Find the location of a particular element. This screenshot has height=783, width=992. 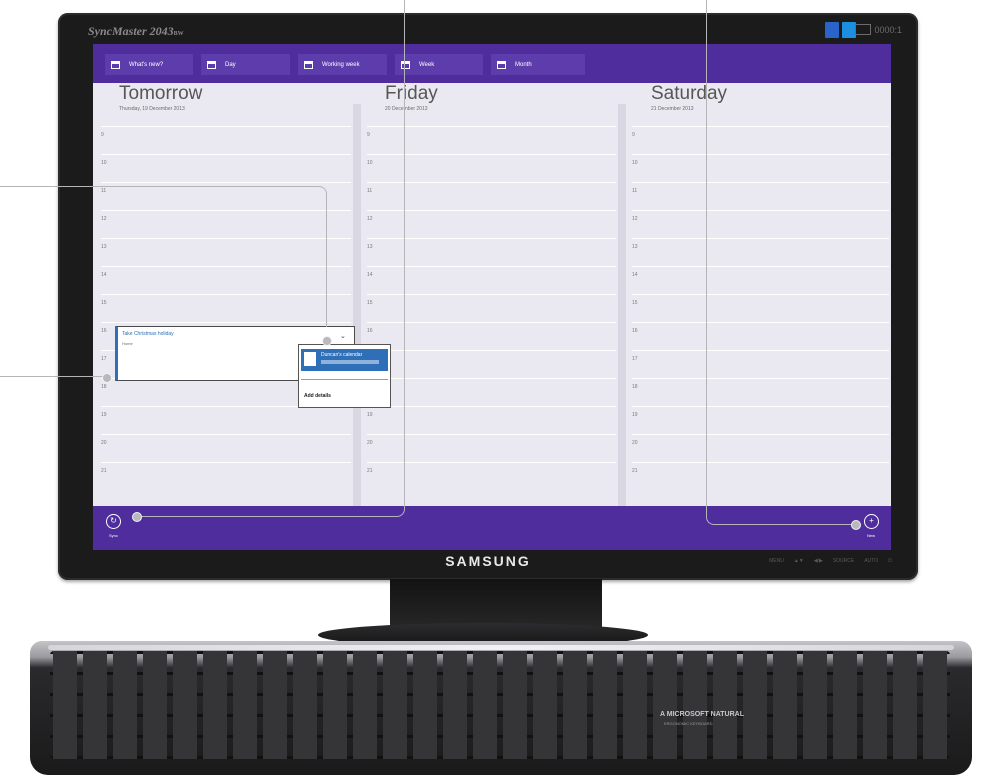

new-label: New is located at coordinates (871, 535).